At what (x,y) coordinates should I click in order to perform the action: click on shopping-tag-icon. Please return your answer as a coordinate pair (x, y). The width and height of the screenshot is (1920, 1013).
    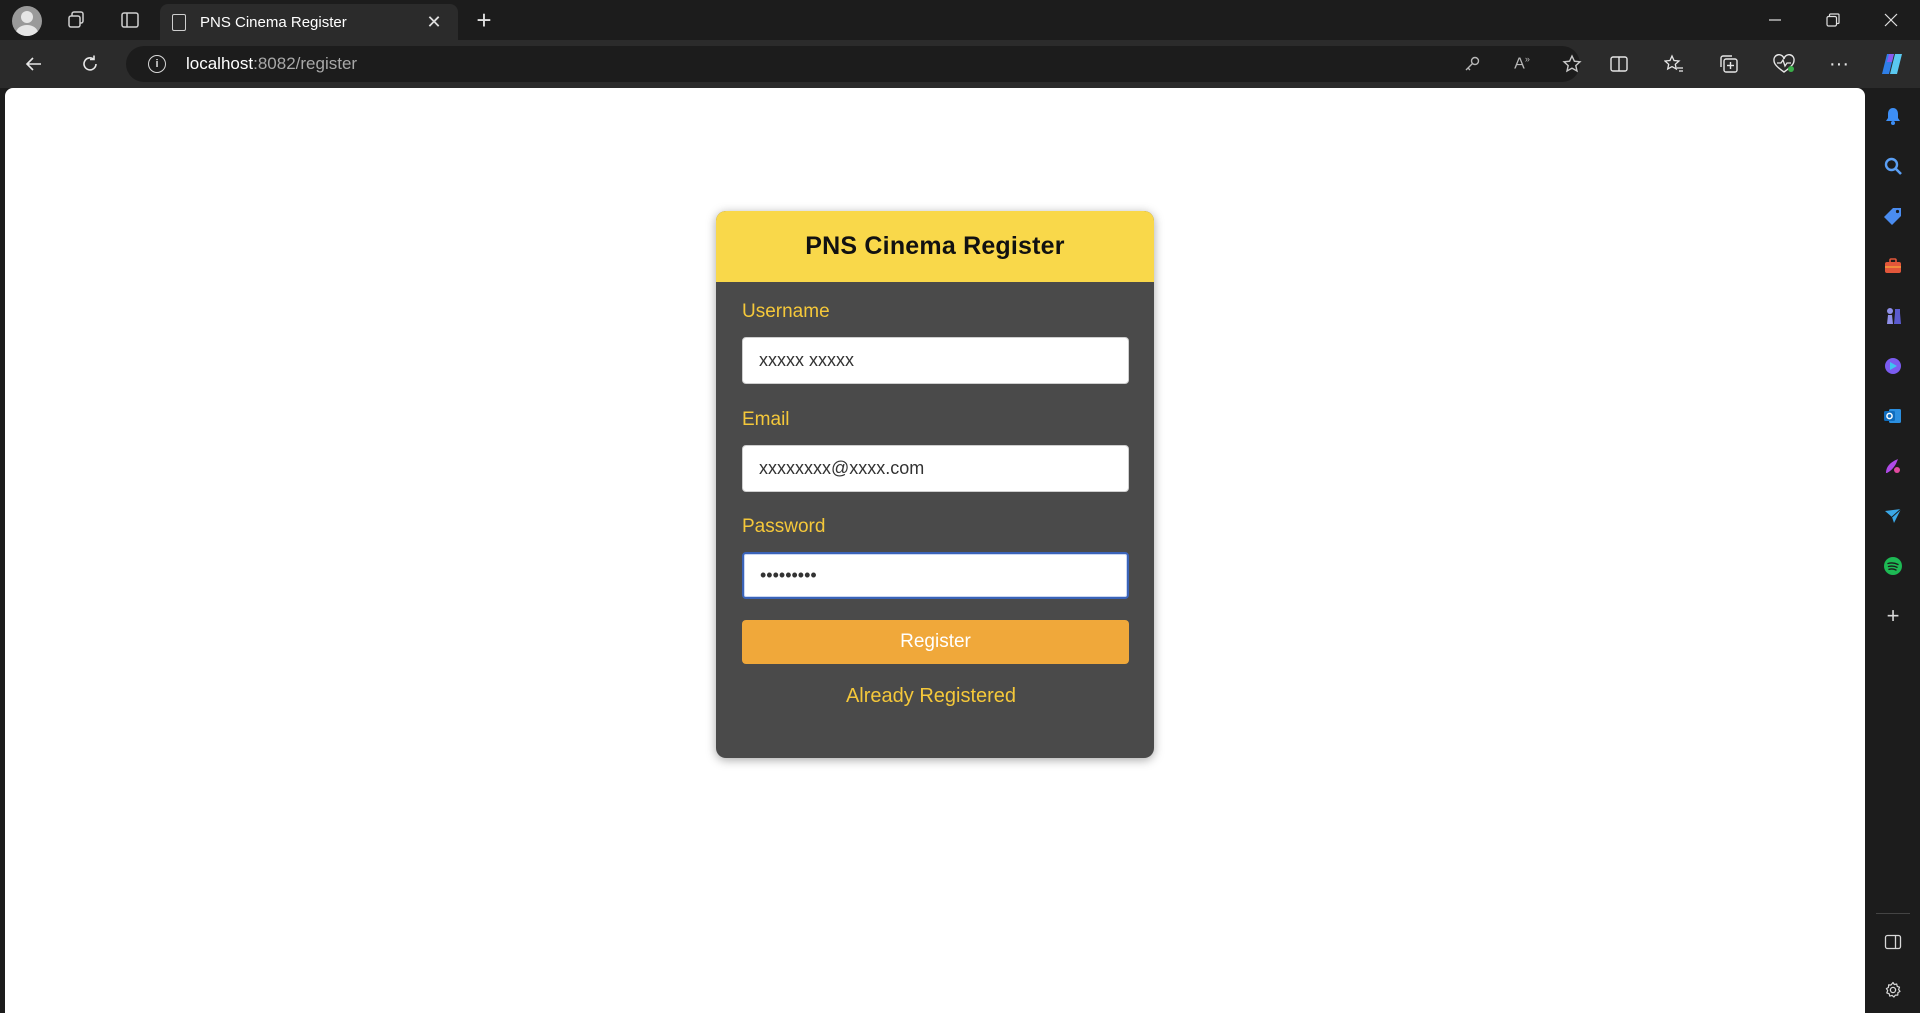
    Looking at the image, I should click on (1893, 216).